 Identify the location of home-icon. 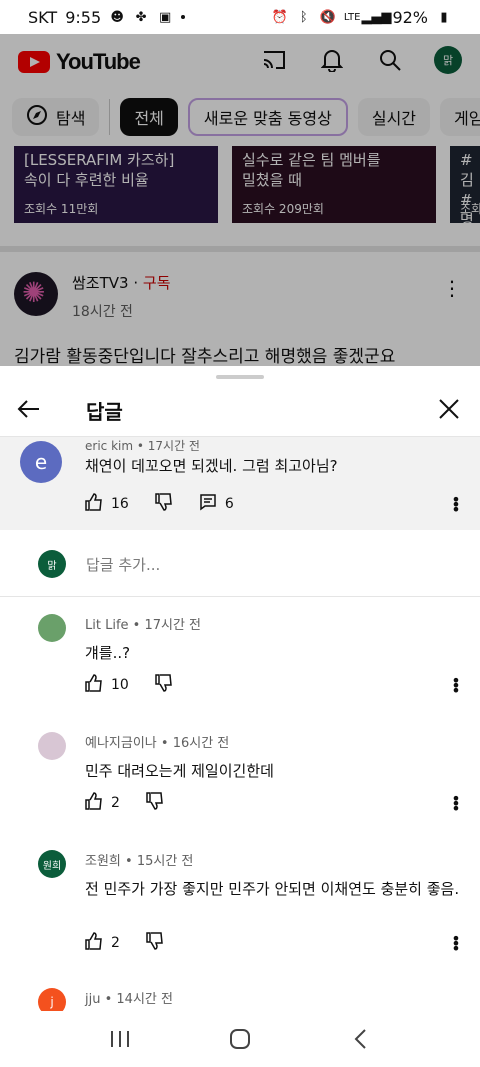
(240, 1039).